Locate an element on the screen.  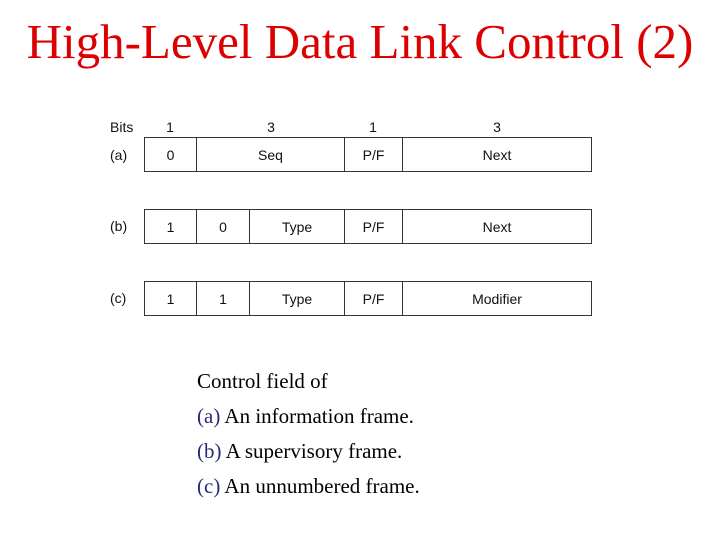
caption-item: (b) A supervisory frame. is located at coordinates (308, 451).